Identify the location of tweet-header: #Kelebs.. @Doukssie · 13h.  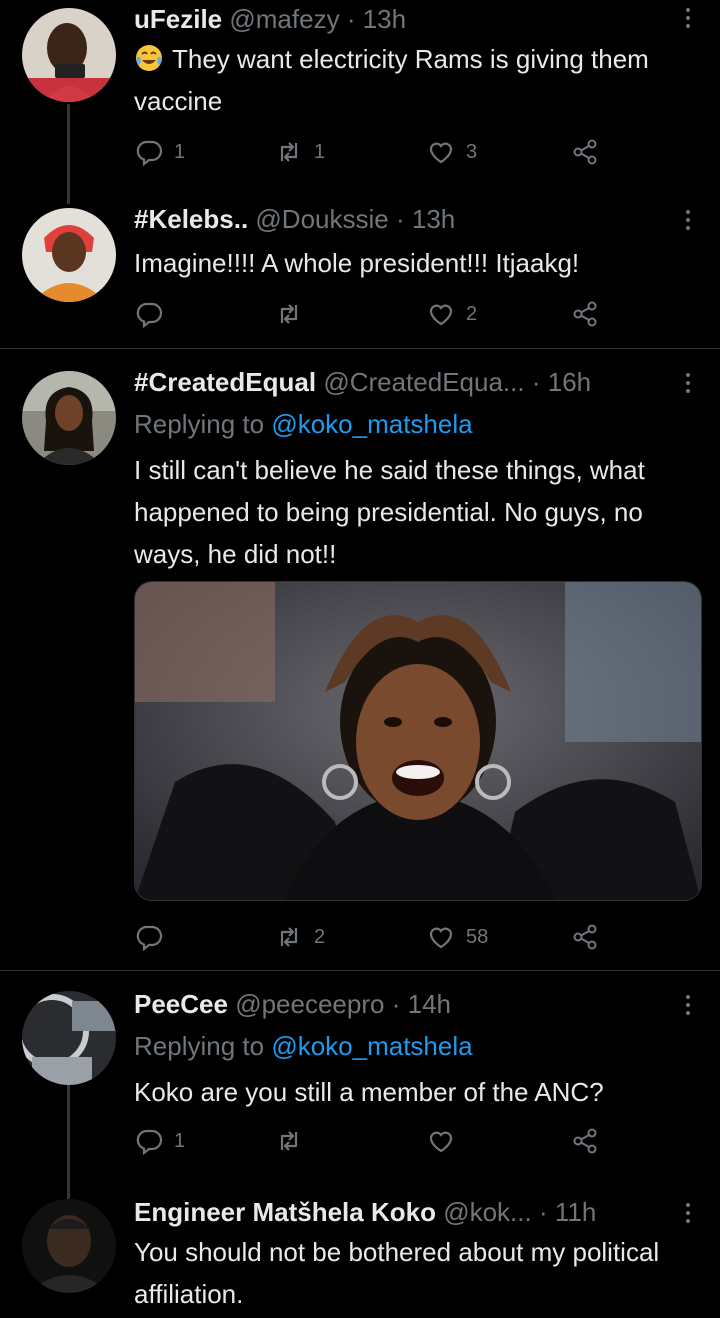
(295, 219).